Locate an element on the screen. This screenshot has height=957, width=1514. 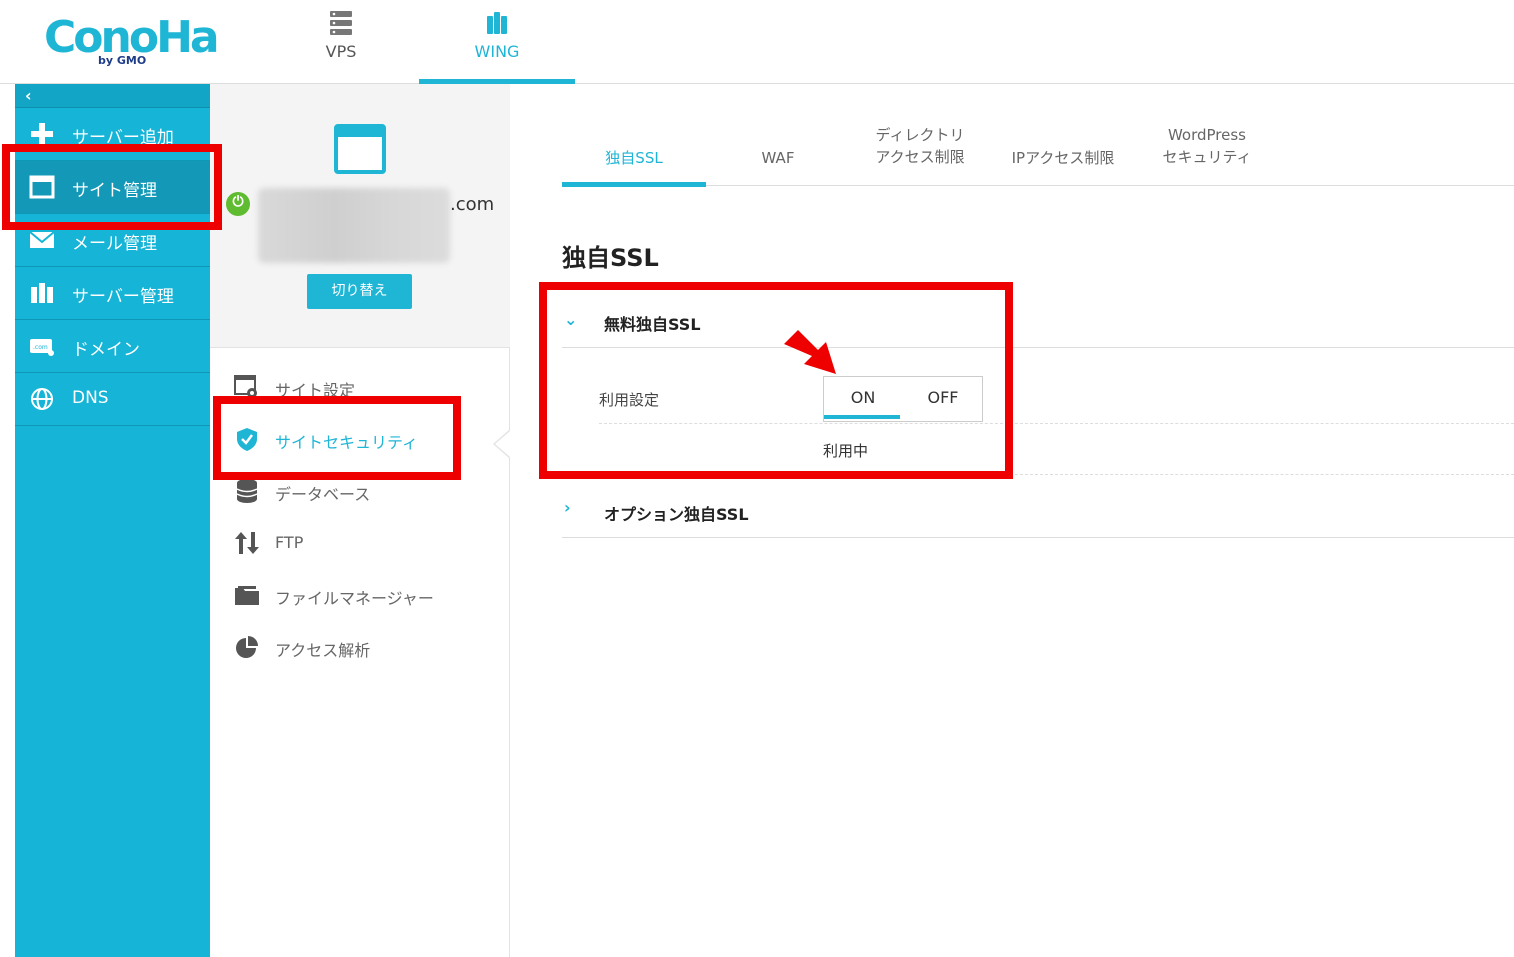
sidebar-item-domain: .com ドメイン is located at coordinates (112, 346).